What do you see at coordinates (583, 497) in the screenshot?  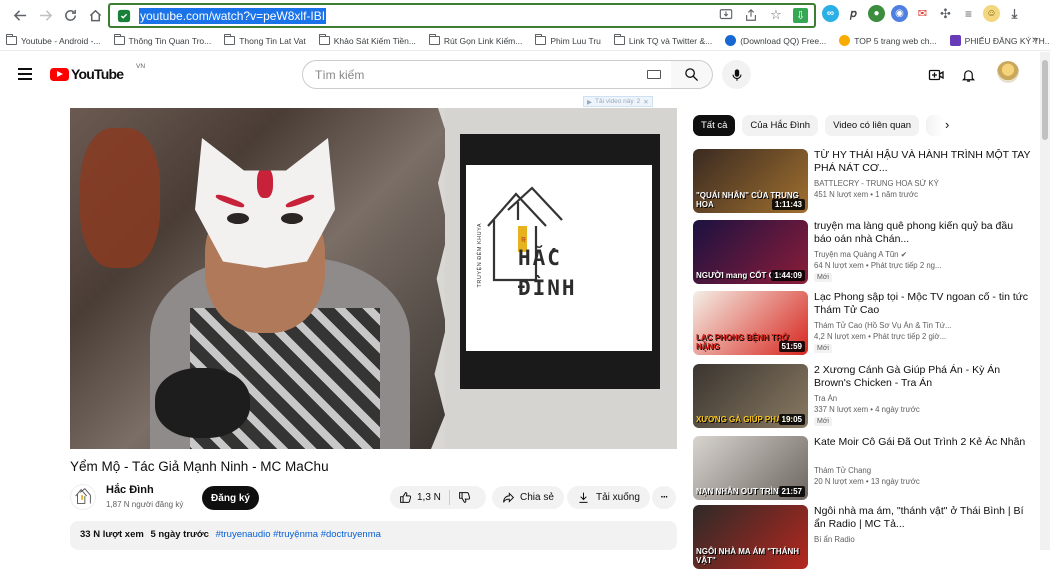 I see `download-icon` at bounding box center [583, 497].